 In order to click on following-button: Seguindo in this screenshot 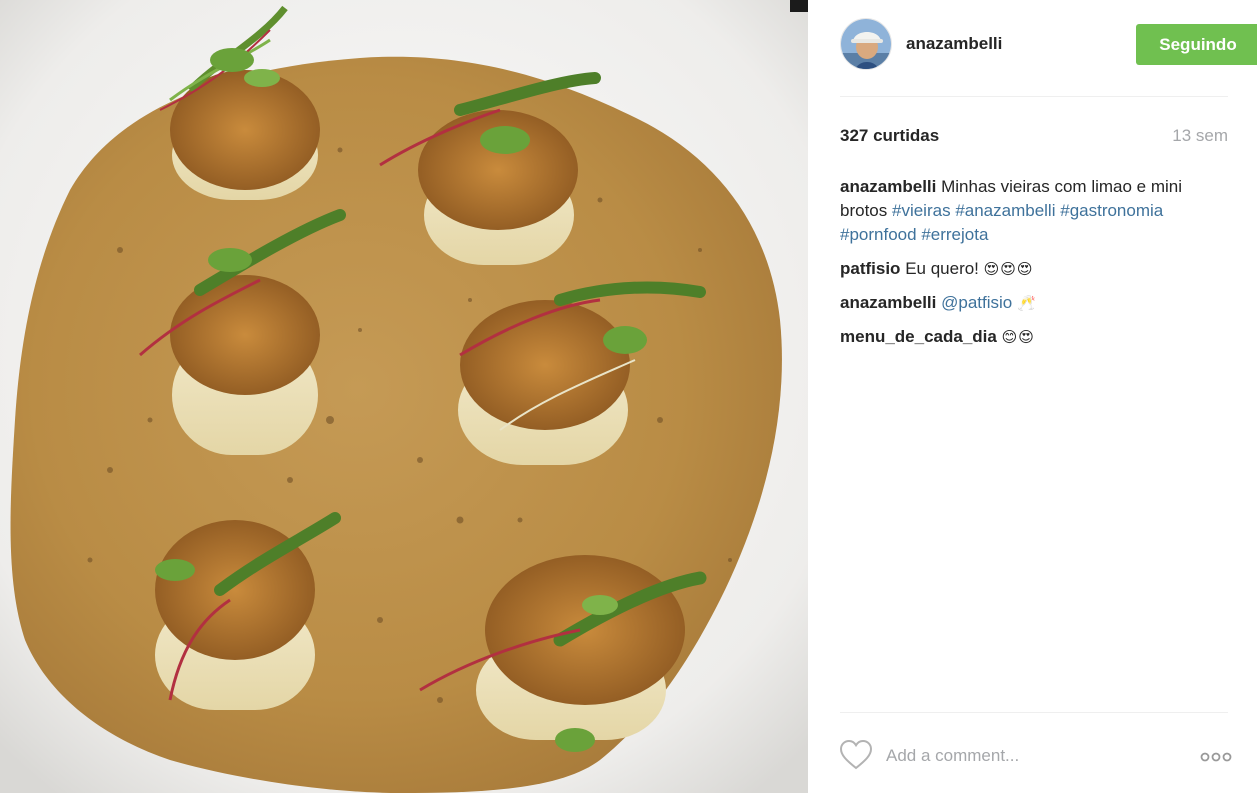, I will do `click(1196, 44)`.